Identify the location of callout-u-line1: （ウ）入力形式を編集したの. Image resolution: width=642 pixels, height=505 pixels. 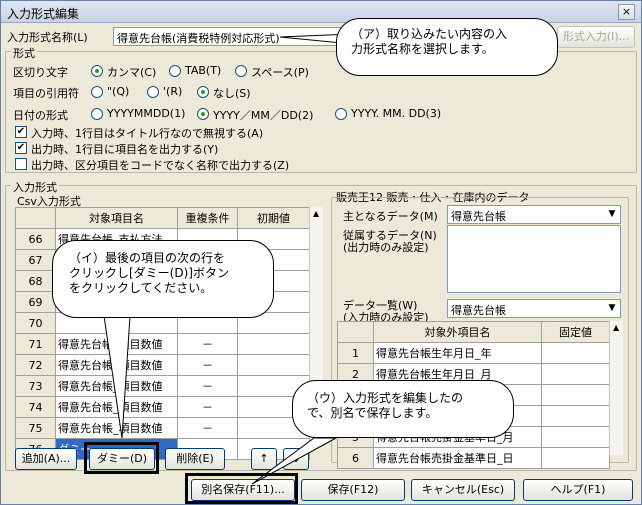
(385, 398).